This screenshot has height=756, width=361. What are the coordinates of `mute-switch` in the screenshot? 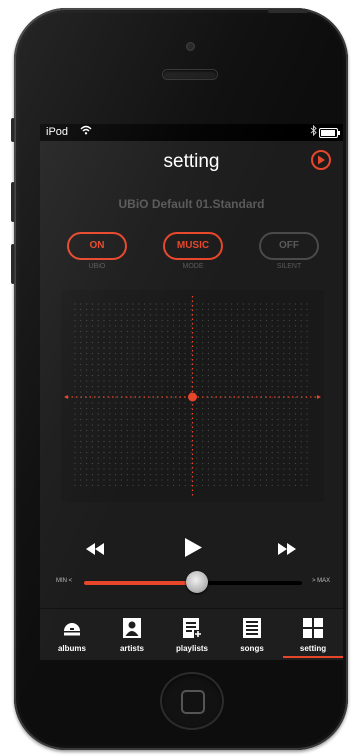 It's located at (13, 130).